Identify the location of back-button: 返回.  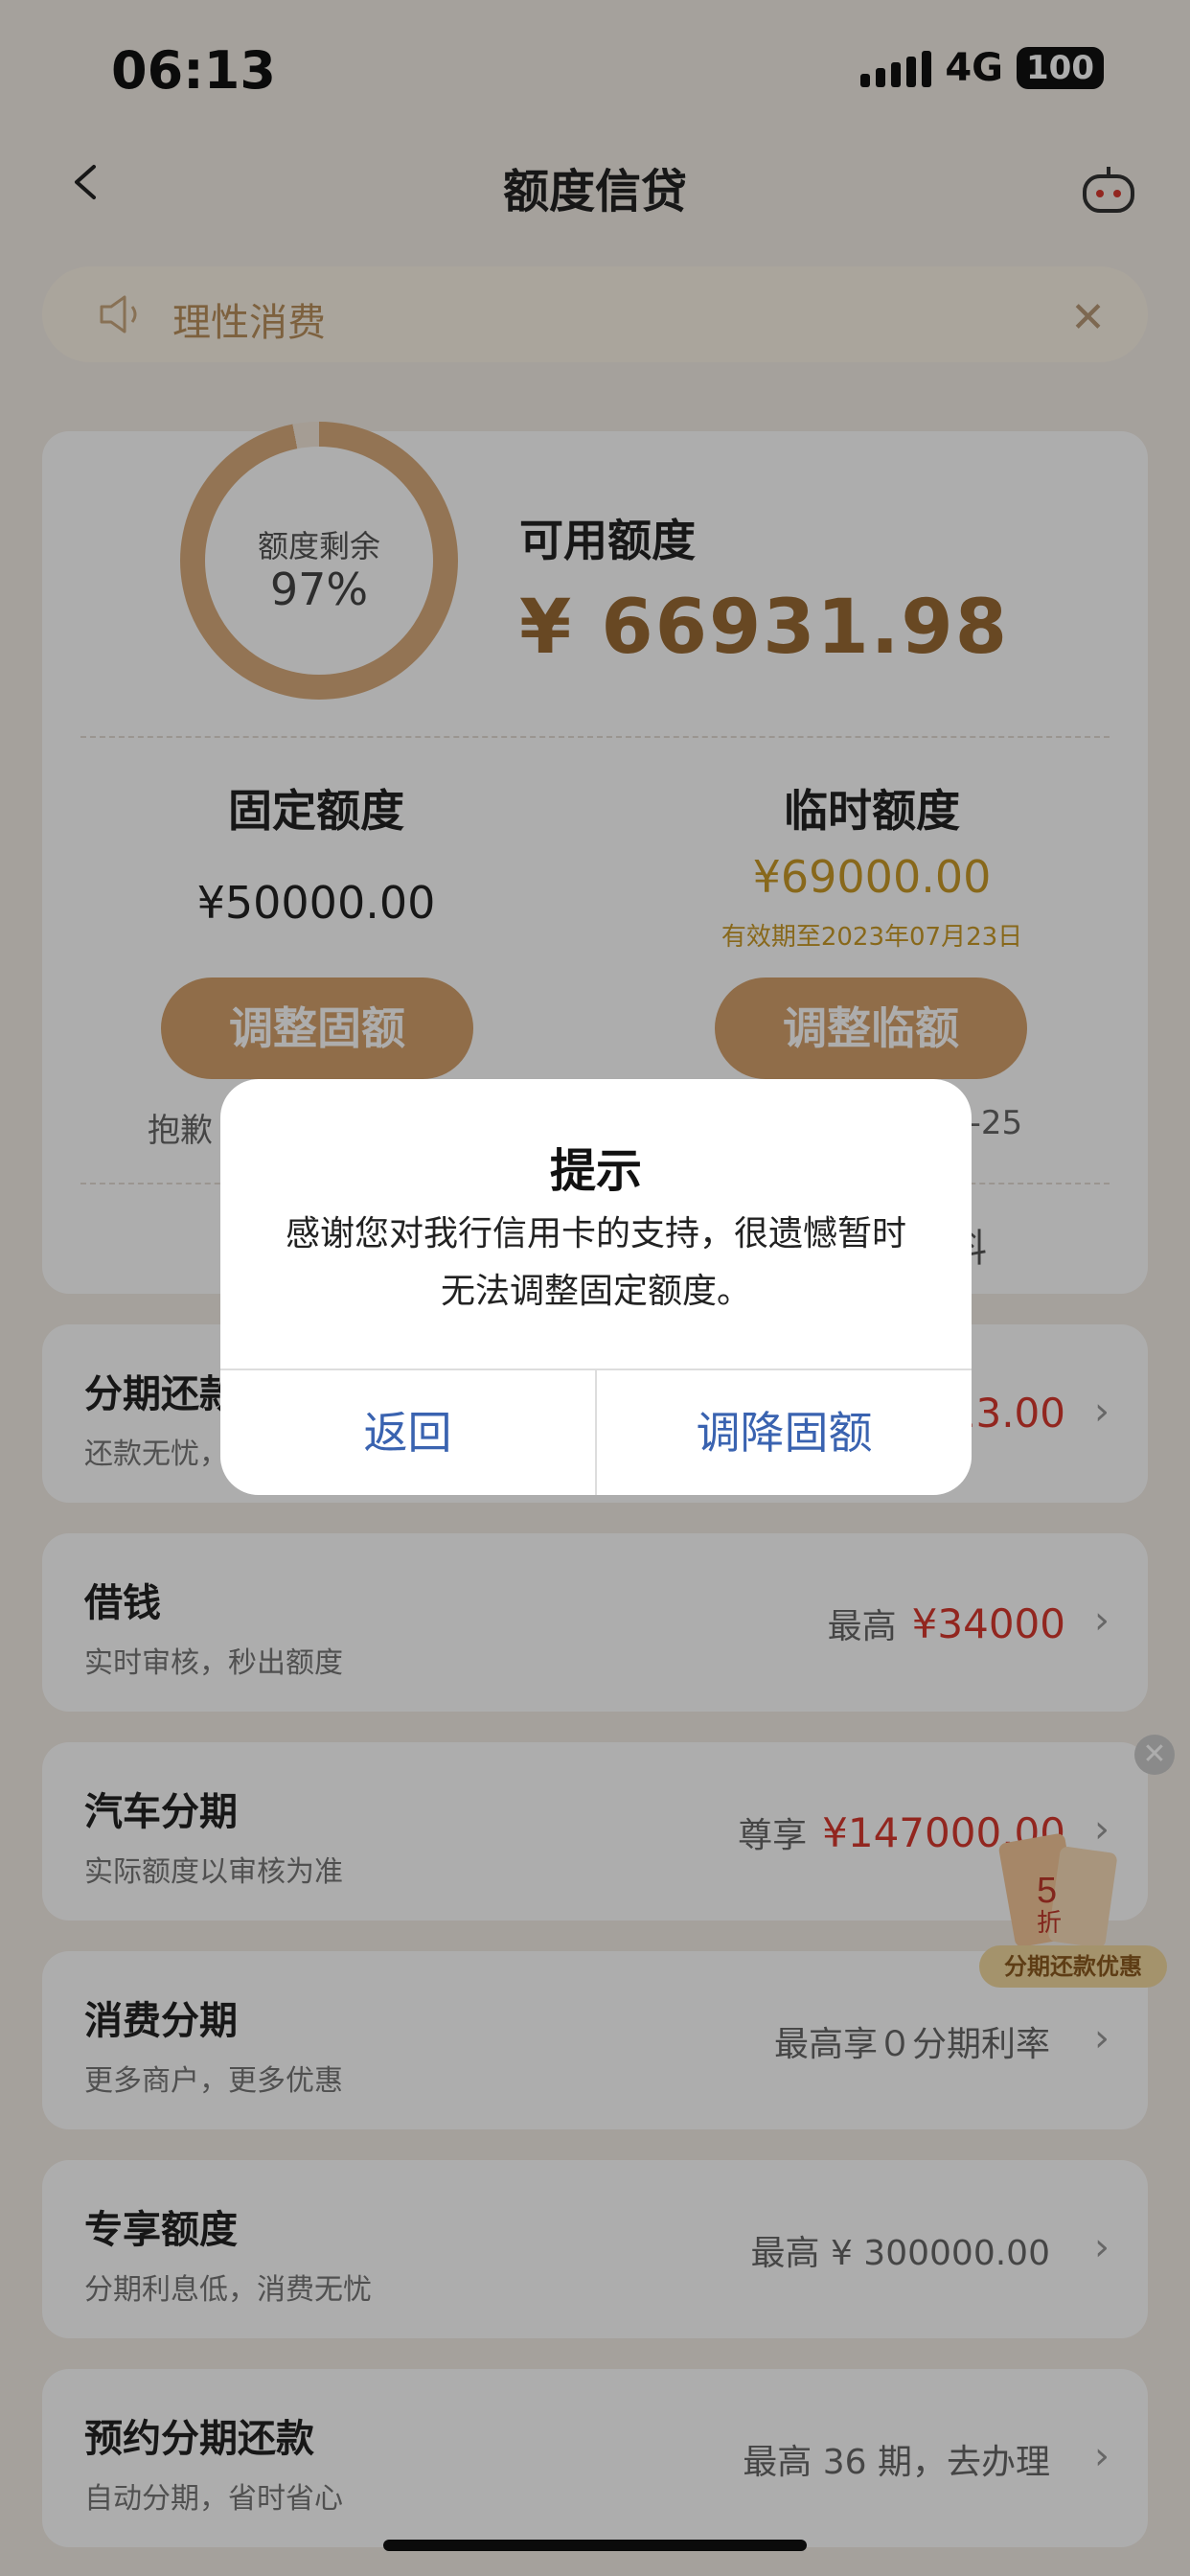
(408, 1433).